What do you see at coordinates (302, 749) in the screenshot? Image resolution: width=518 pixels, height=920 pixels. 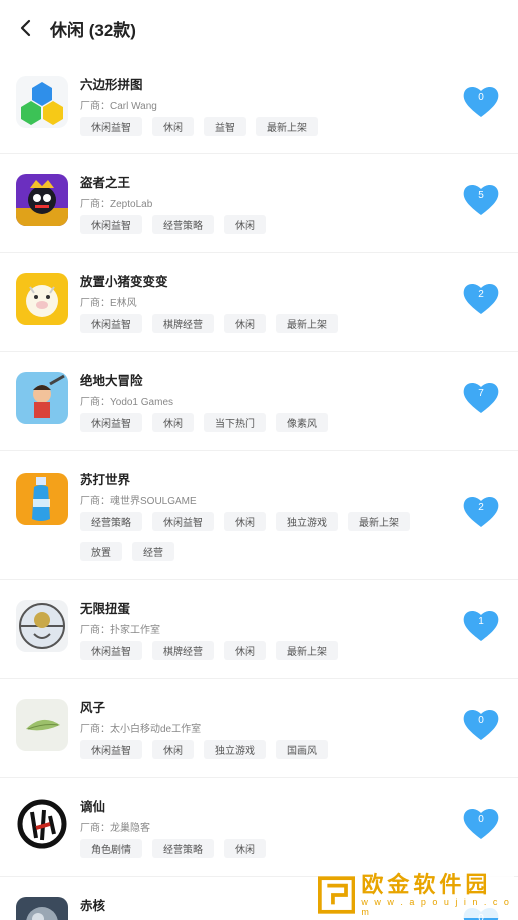 I see `game-tag: 国画风` at bounding box center [302, 749].